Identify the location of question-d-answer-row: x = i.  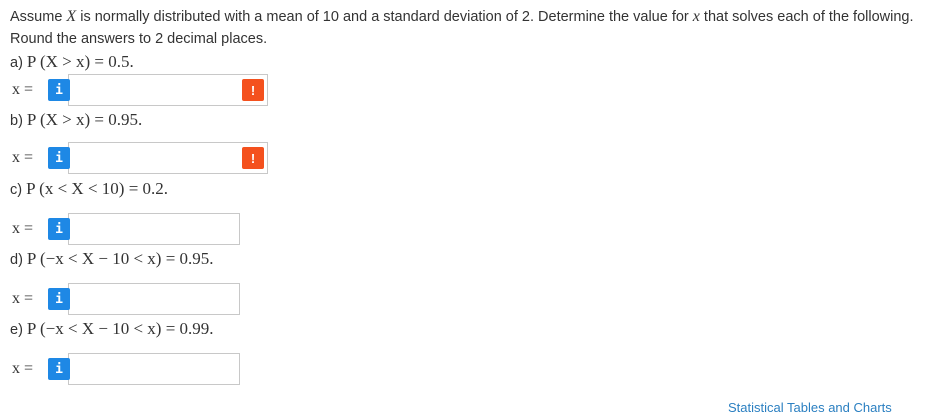
(126, 299).